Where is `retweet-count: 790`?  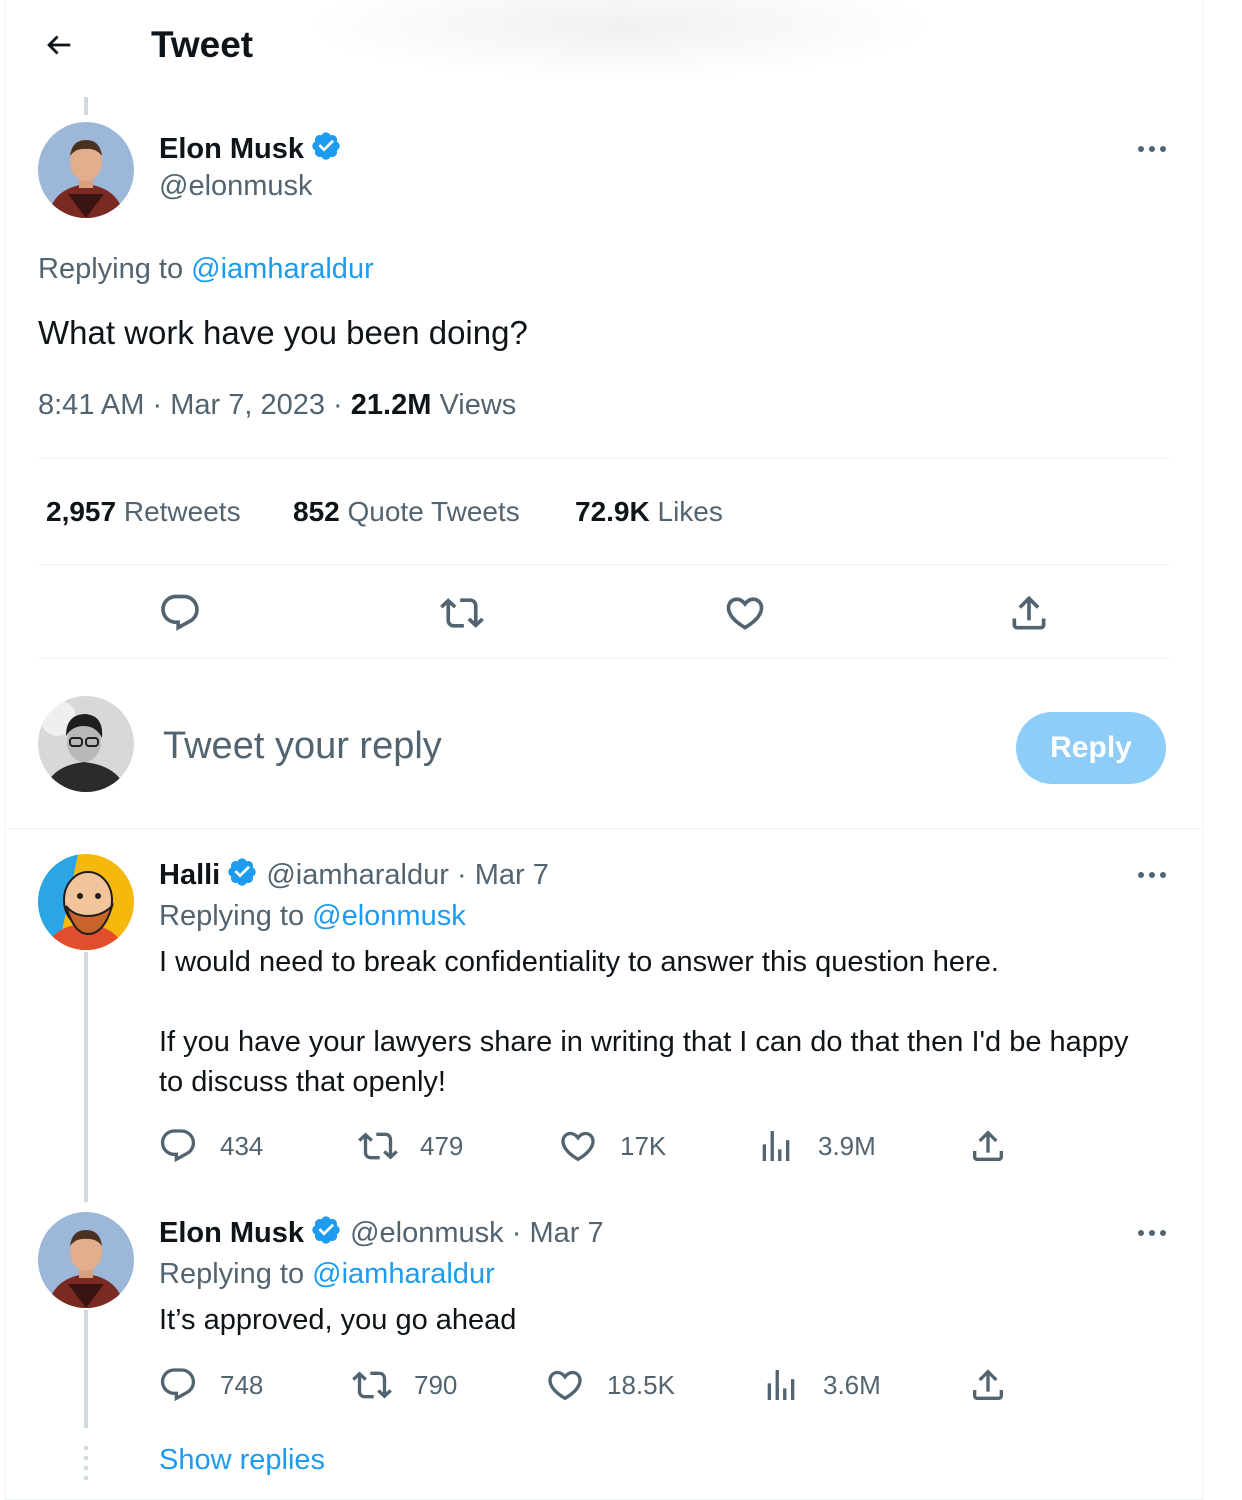
retweet-count: 790 is located at coordinates (436, 1384).